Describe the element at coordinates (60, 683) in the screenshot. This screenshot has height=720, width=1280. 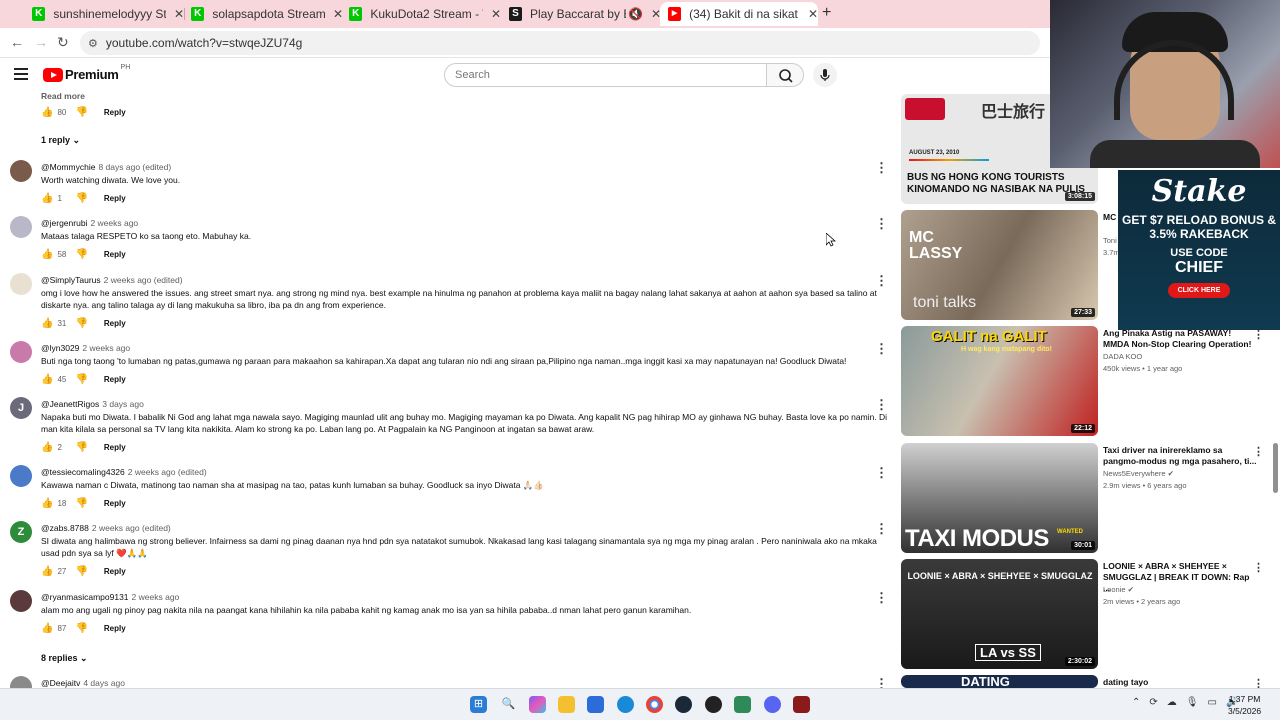
I see `comment-author: @Deejaitv` at that location.